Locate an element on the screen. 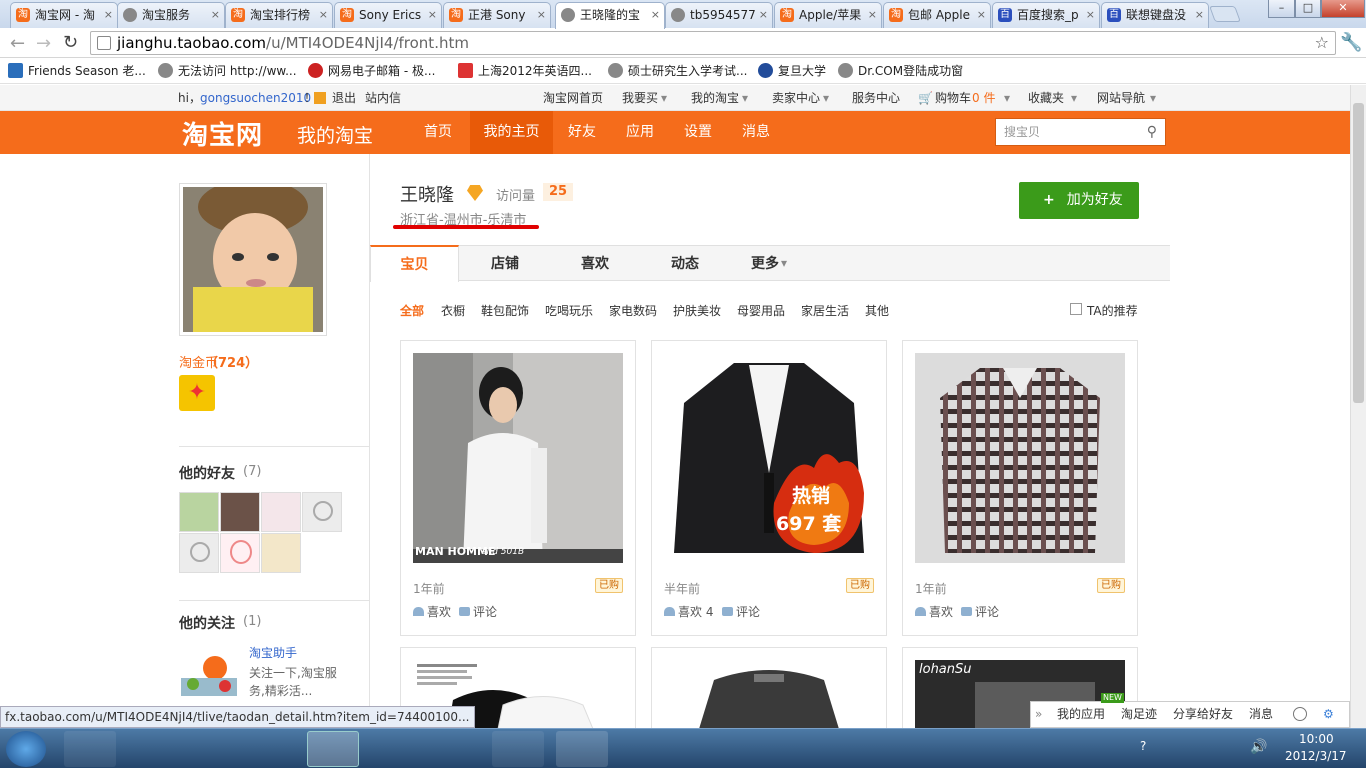  word-icon is located at coordinates (582, 749).